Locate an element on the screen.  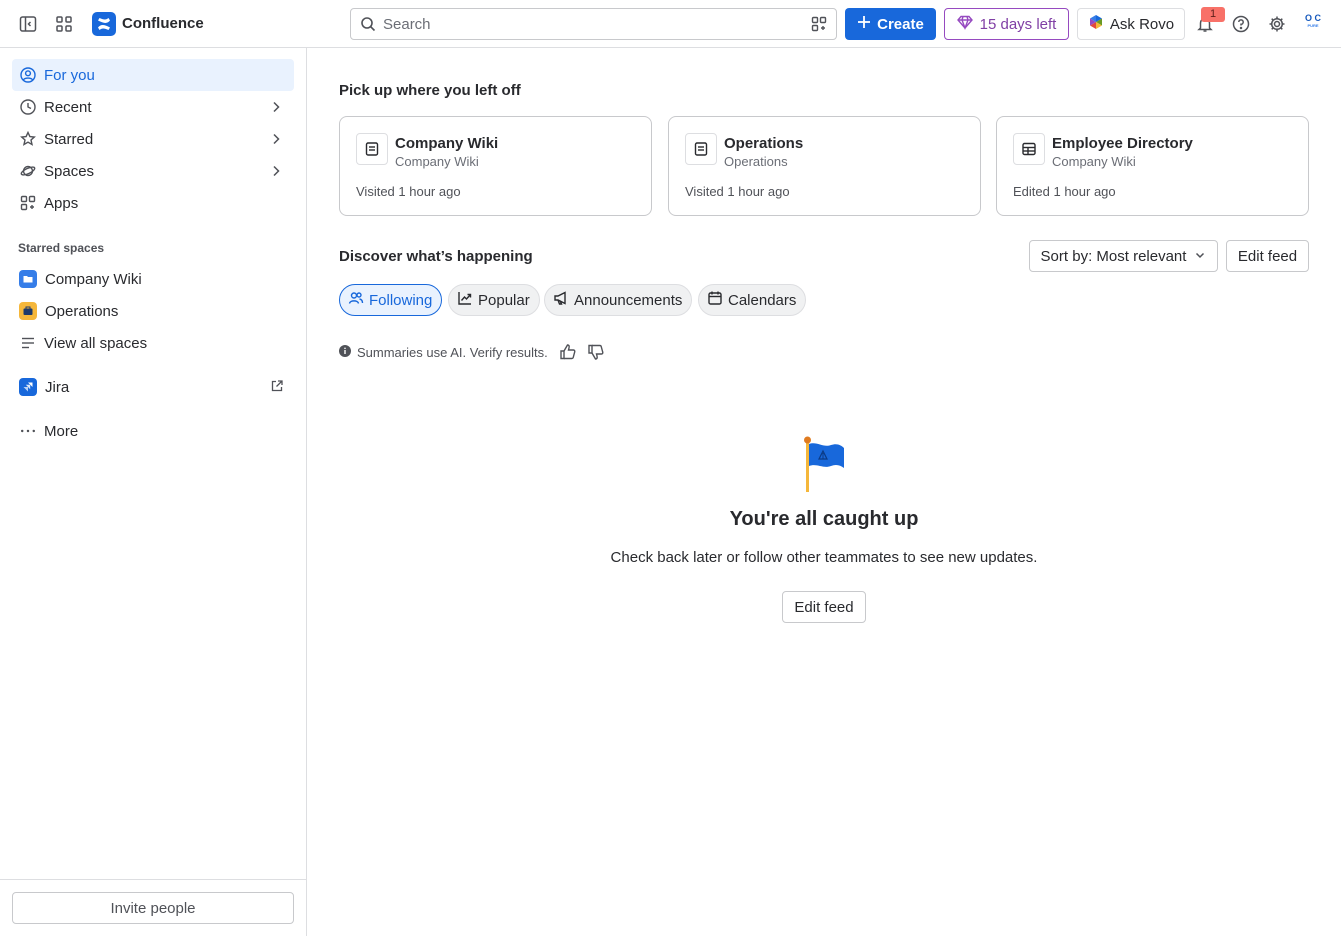
sidebar-item-label: Company Wiki is located at coordinates (93, 279).